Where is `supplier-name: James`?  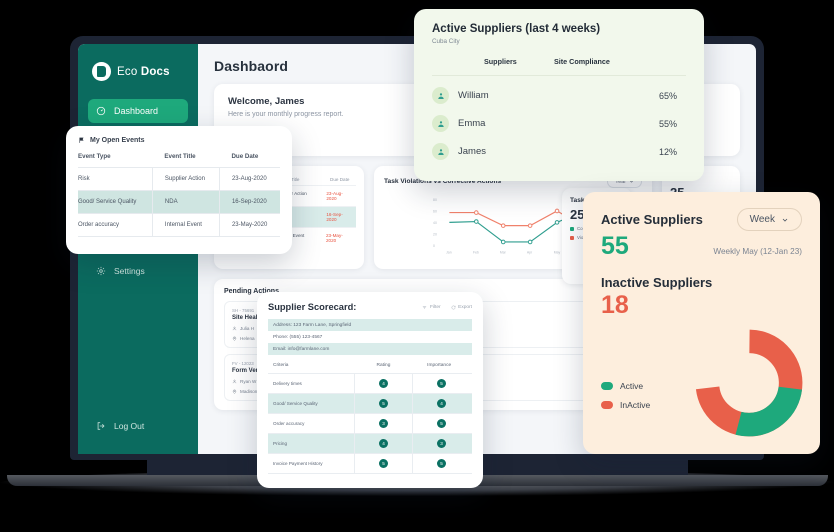
supplier-name: James is located at coordinates (472, 151).